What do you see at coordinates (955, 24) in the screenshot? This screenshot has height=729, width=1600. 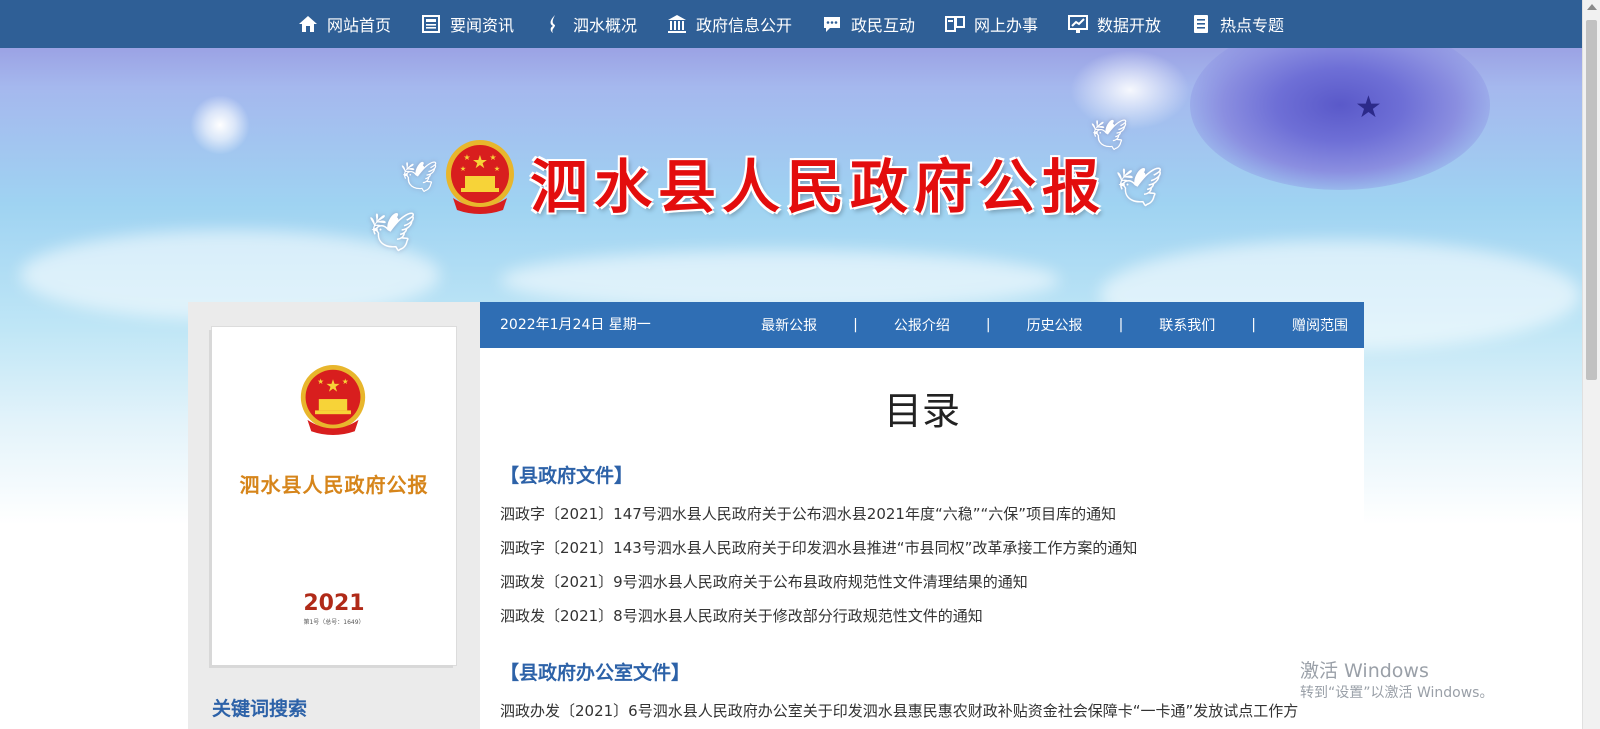 I see `online-service-icon` at bounding box center [955, 24].